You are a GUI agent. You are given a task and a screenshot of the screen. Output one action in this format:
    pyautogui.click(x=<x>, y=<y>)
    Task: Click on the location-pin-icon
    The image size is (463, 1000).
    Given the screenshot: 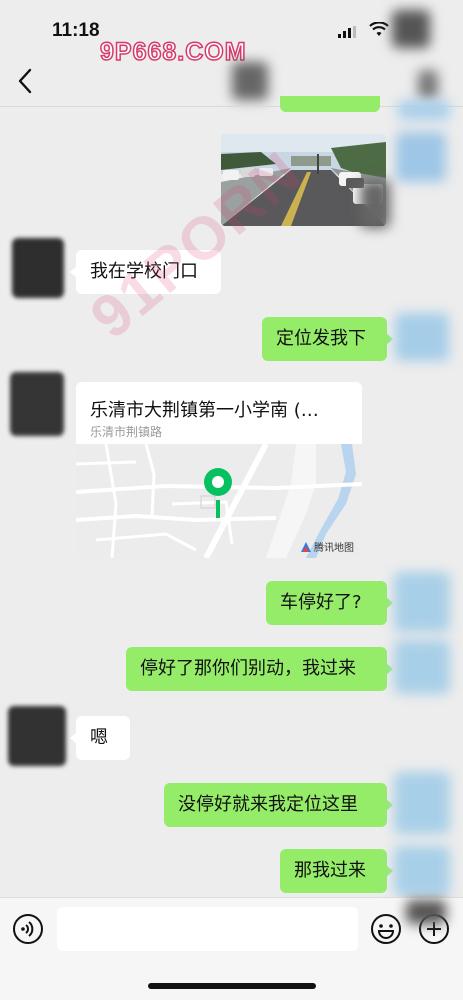 What is the action you would take?
    pyautogui.click(x=218, y=493)
    